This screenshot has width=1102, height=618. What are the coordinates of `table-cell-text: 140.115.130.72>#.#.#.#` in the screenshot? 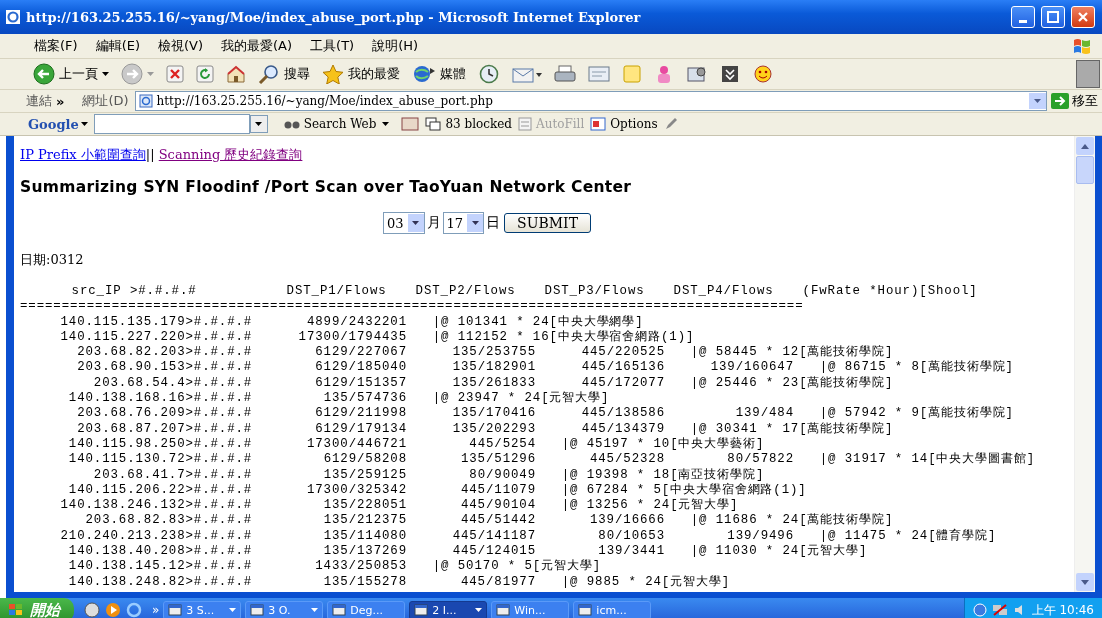 It's located at (160, 460).